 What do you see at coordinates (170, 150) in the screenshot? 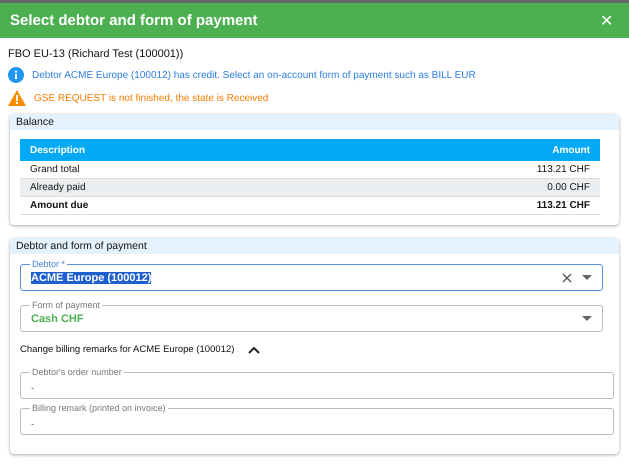
I see `column-header: Description` at bounding box center [170, 150].